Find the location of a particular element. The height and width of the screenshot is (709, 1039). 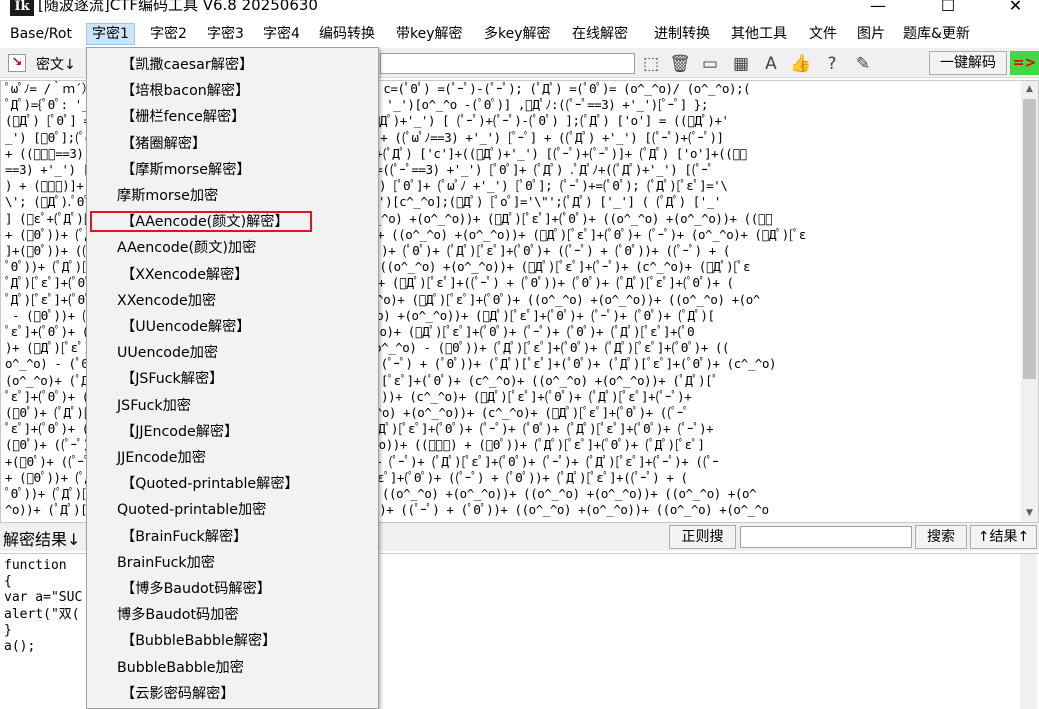

one-click-decode-button: 一键解码 is located at coordinates (968, 63).